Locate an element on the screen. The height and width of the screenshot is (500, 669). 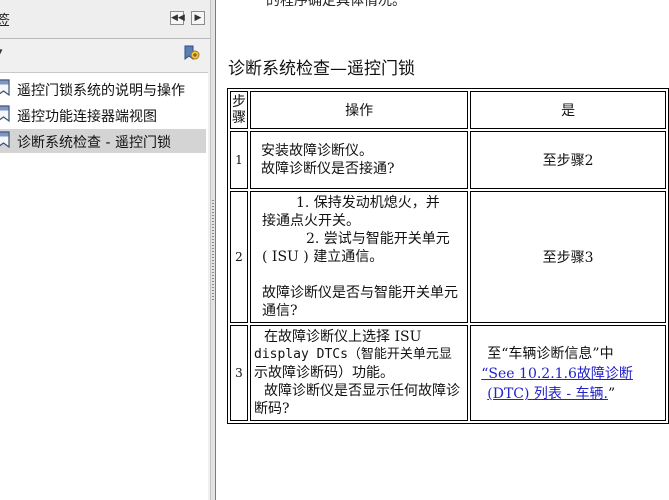
action-line: 在故障诊断仪上选择 ISU is located at coordinates (343, 337).